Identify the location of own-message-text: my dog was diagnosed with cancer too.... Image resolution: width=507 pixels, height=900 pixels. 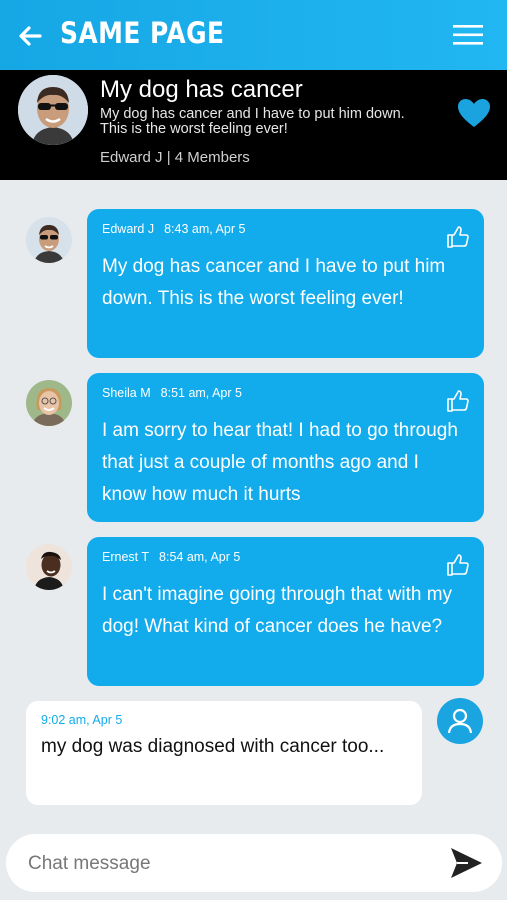
(213, 746).